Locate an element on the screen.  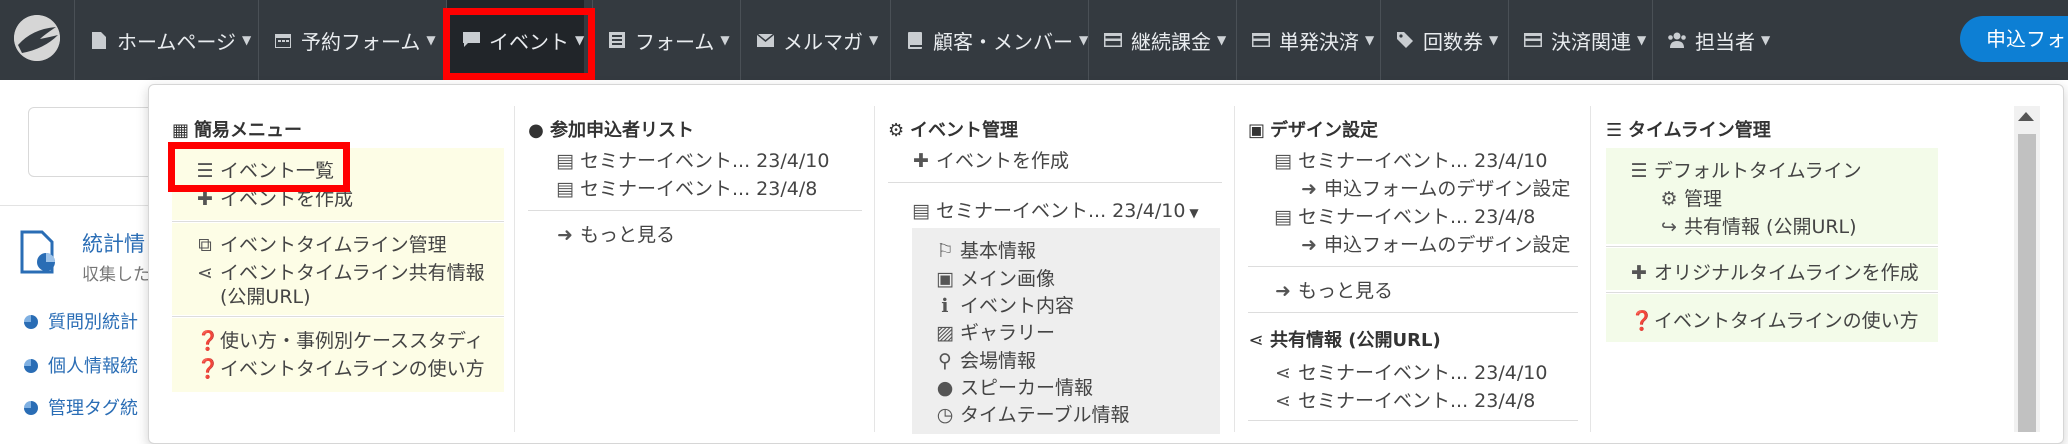
share-icon: ↪ is located at coordinates (1669, 227).